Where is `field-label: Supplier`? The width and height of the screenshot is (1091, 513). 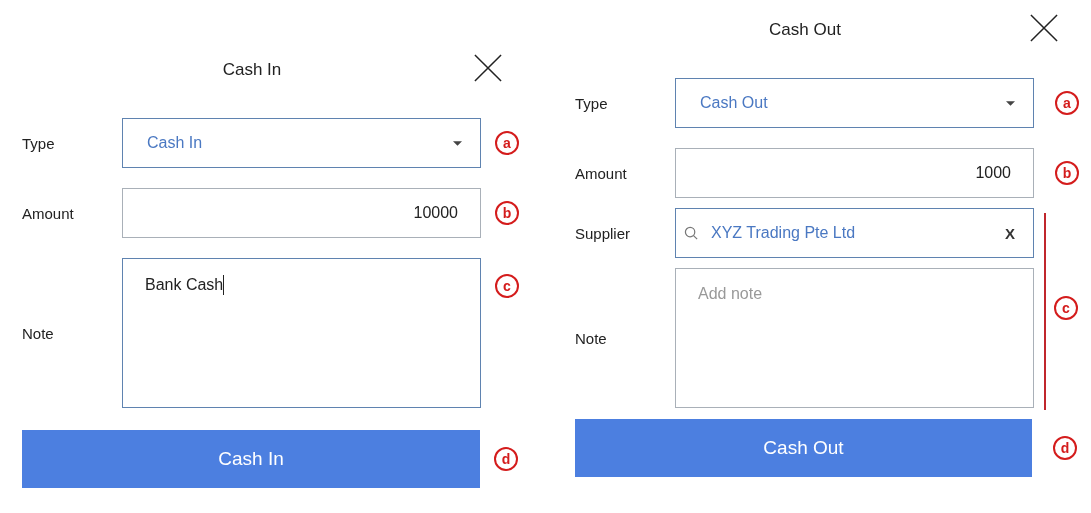
field-label: Supplier is located at coordinates (603, 233).